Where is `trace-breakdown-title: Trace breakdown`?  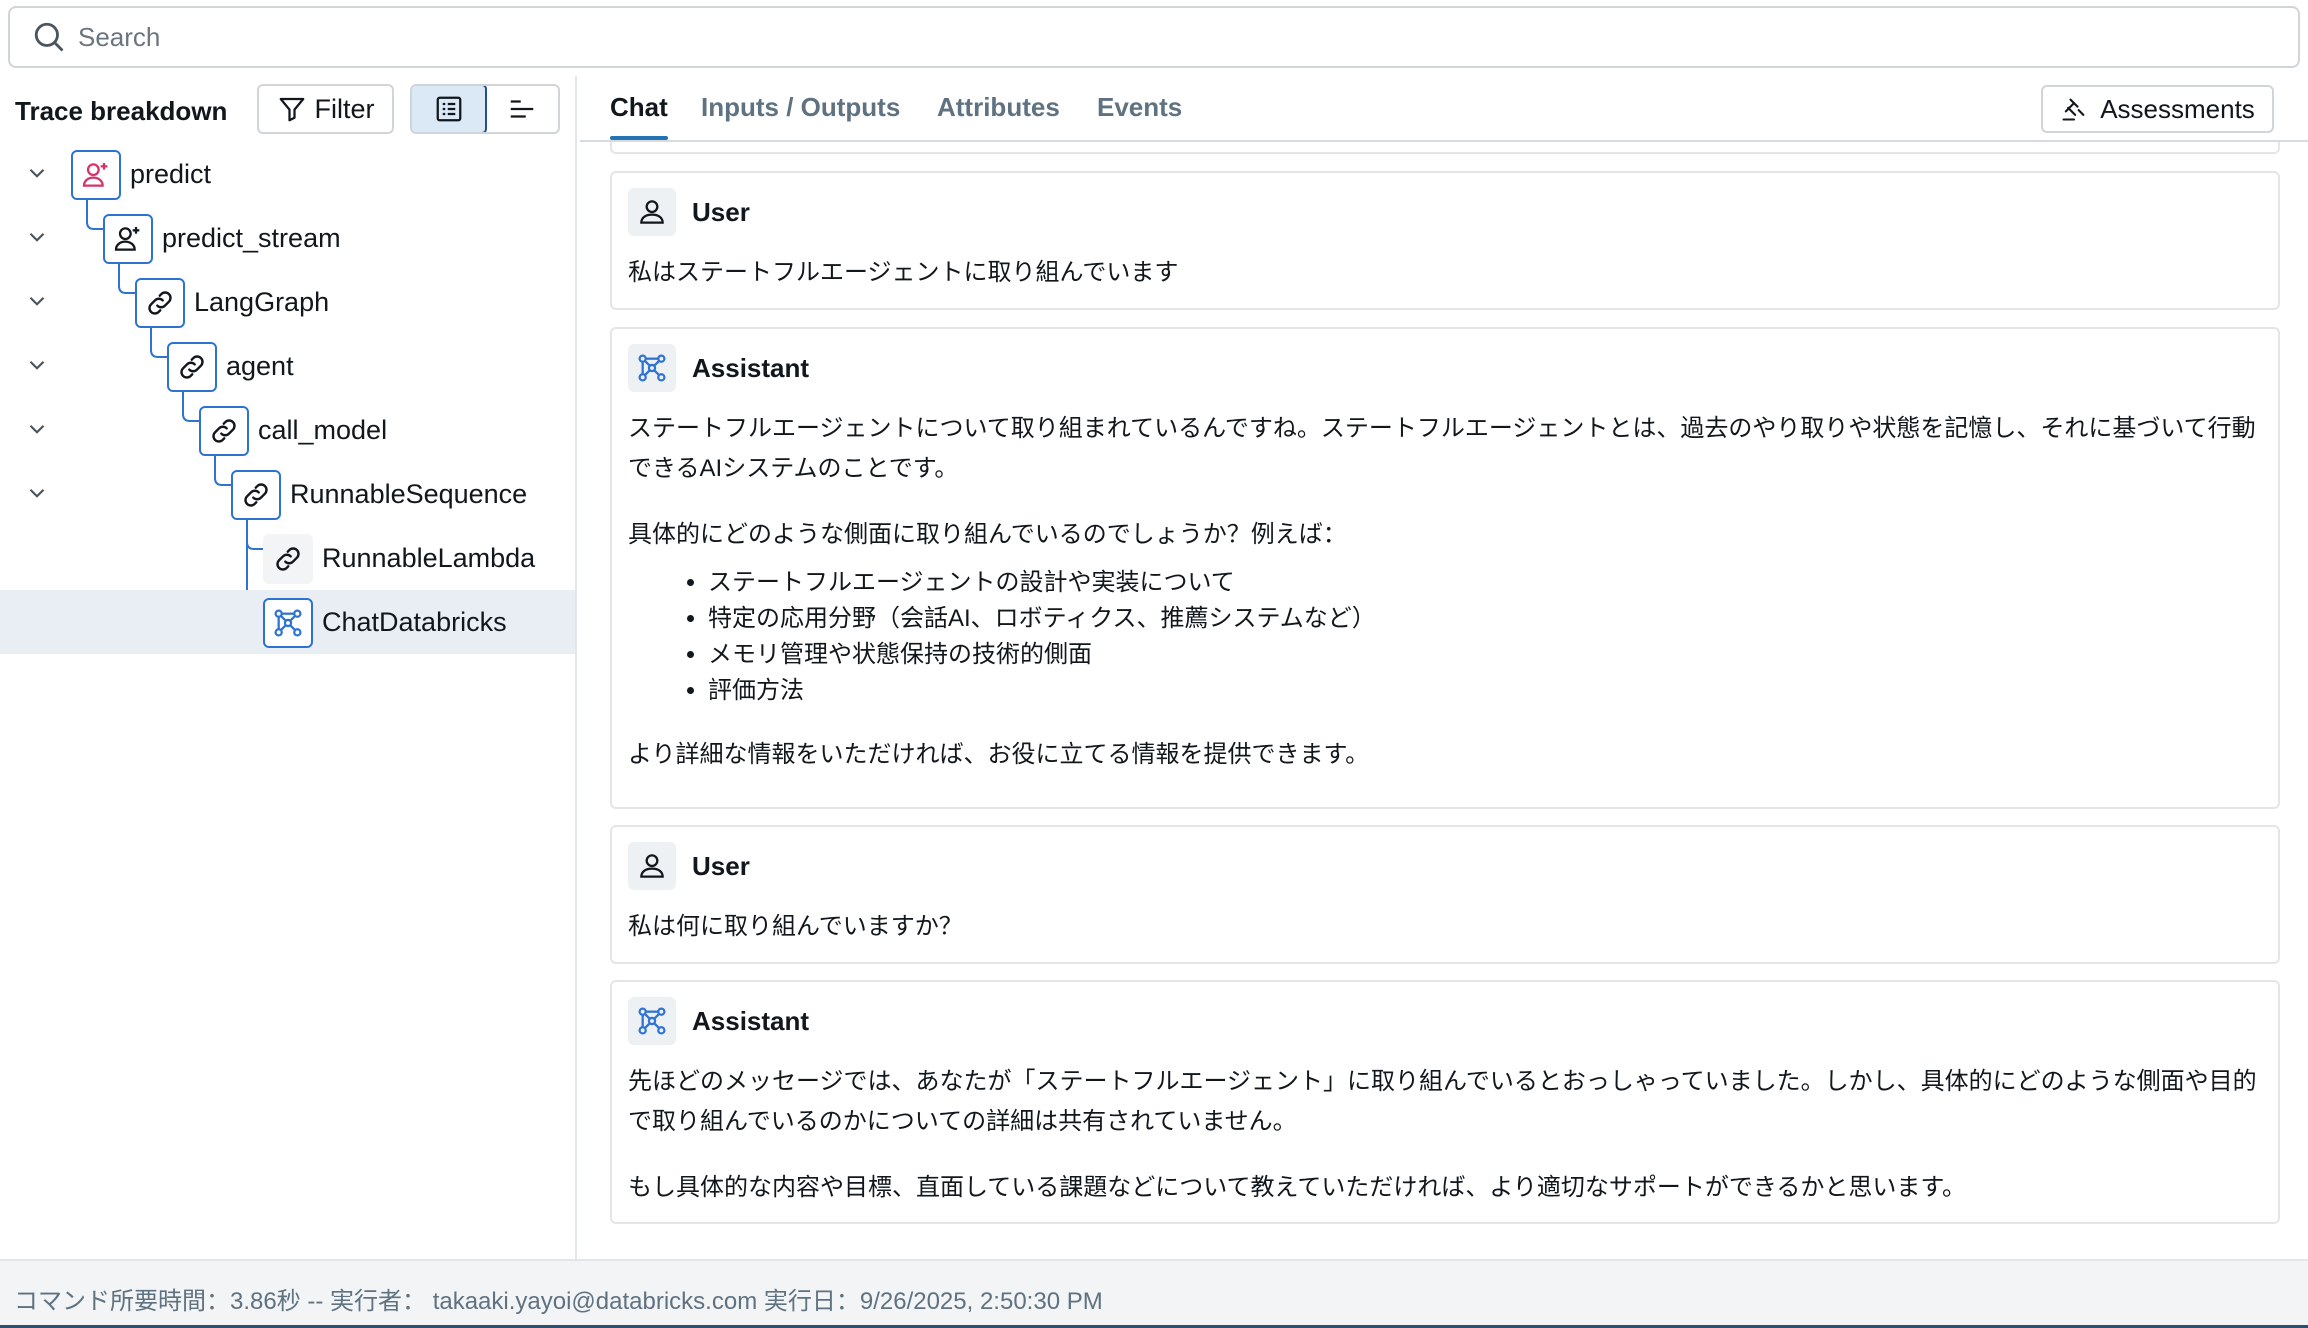 trace-breakdown-title: Trace breakdown is located at coordinates (121, 111).